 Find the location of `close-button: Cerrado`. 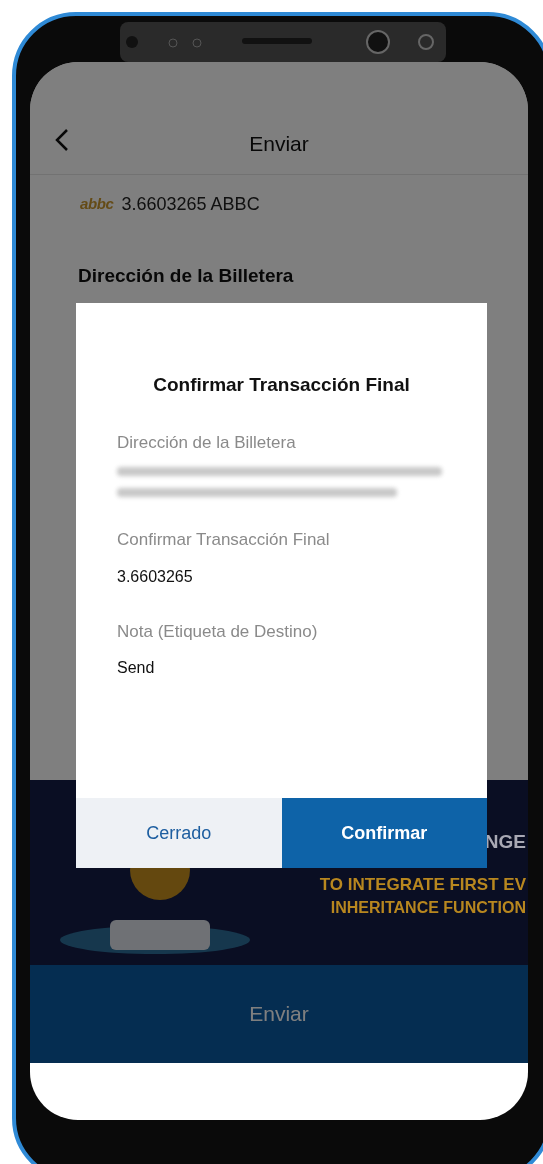

close-button: Cerrado is located at coordinates (179, 833).